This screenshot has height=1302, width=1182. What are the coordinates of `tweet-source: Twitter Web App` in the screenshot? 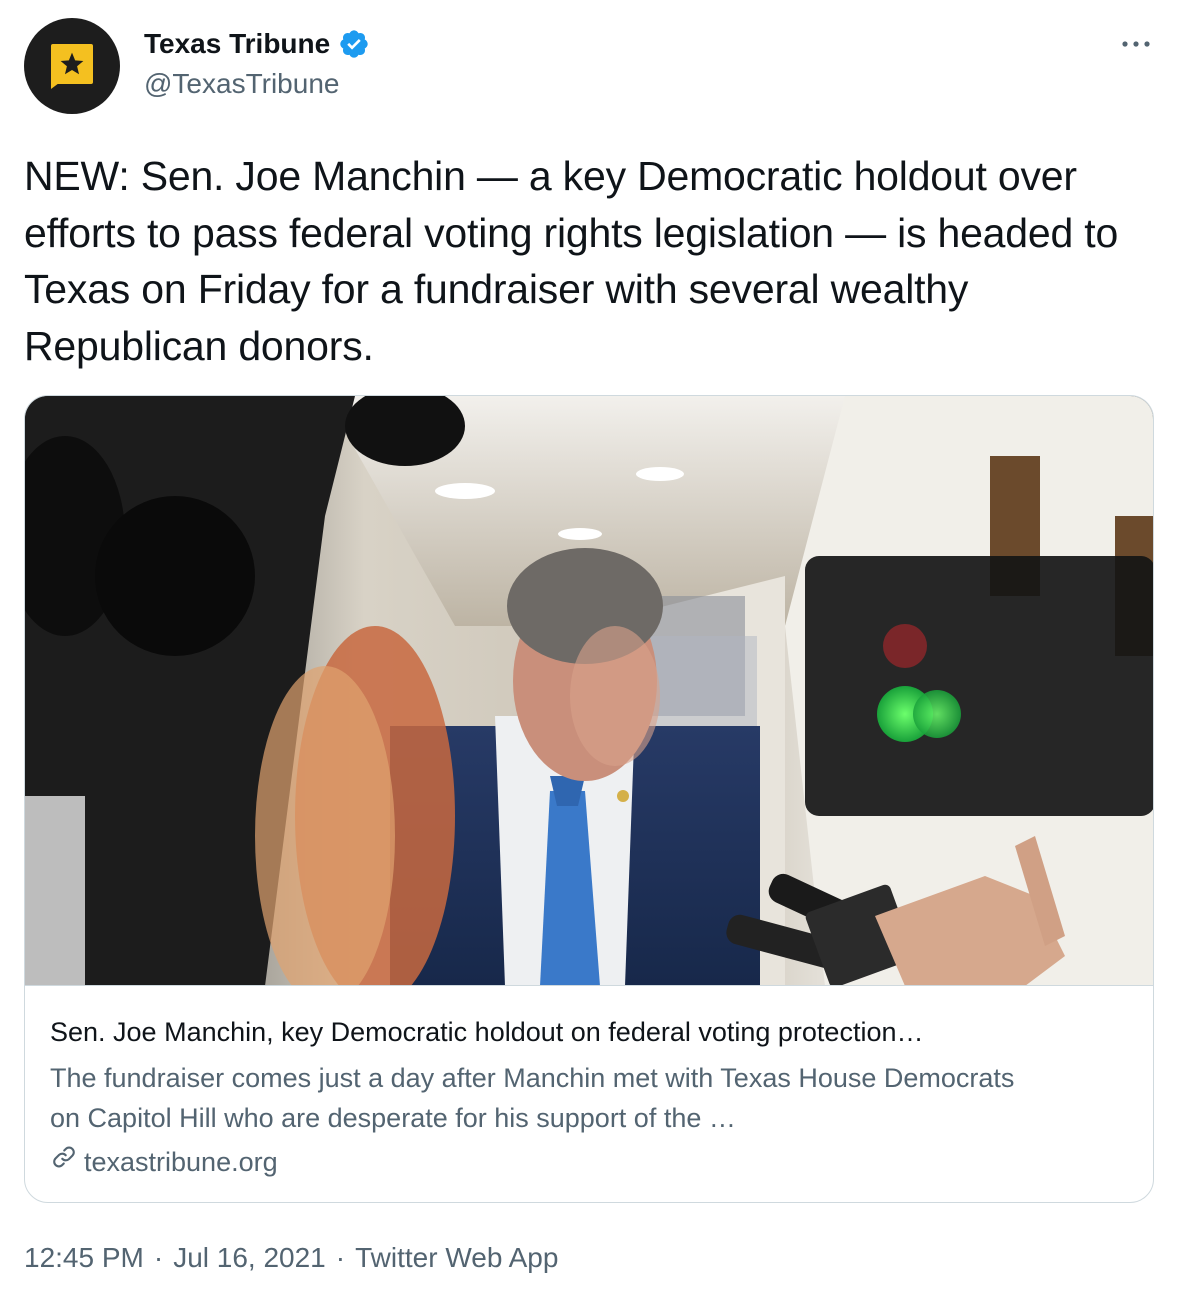 It's located at (456, 1258).